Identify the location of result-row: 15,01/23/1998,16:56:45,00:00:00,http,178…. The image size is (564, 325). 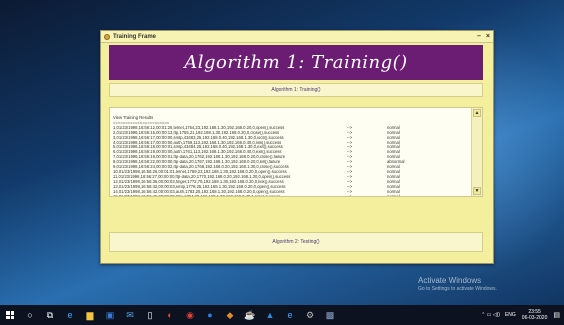
(289, 195).